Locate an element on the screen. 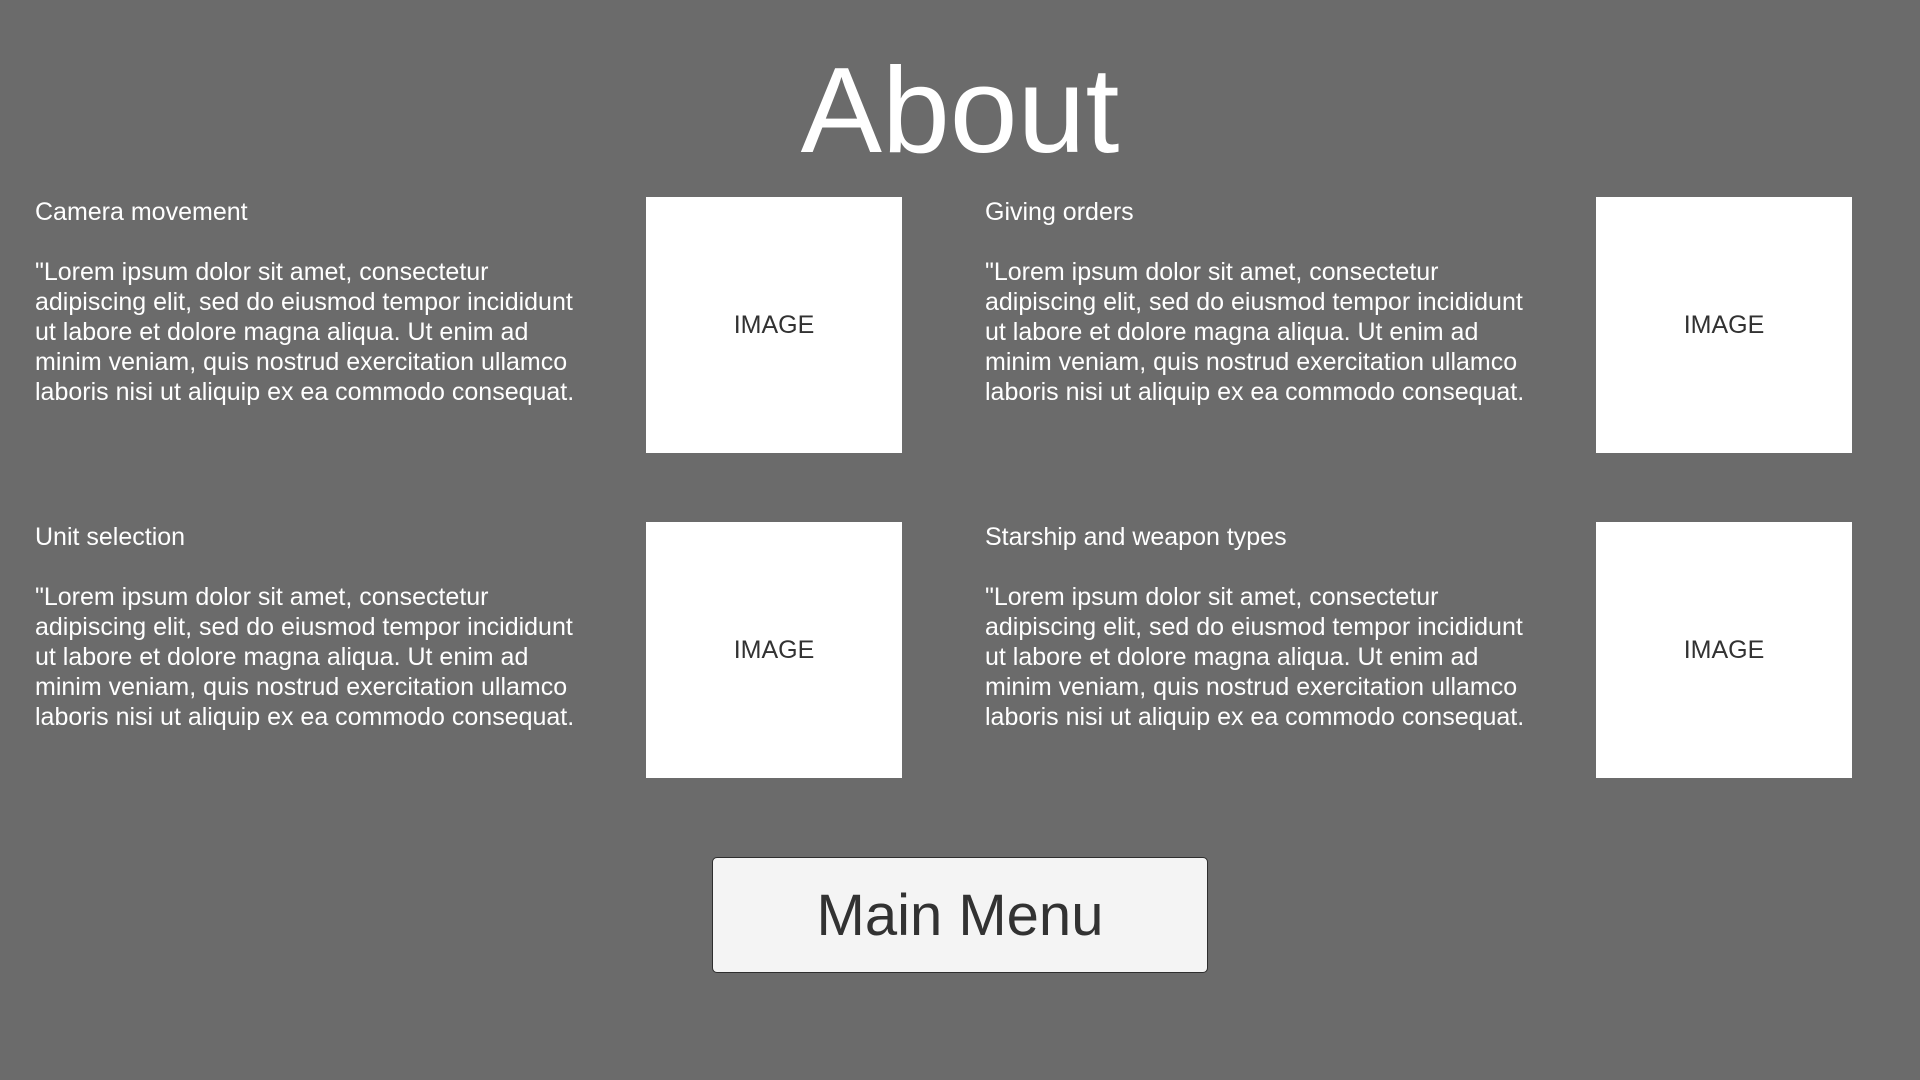 Image resolution: width=1920 pixels, height=1080 pixels. section-heading: Camera movement is located at coordinates (141, 212).